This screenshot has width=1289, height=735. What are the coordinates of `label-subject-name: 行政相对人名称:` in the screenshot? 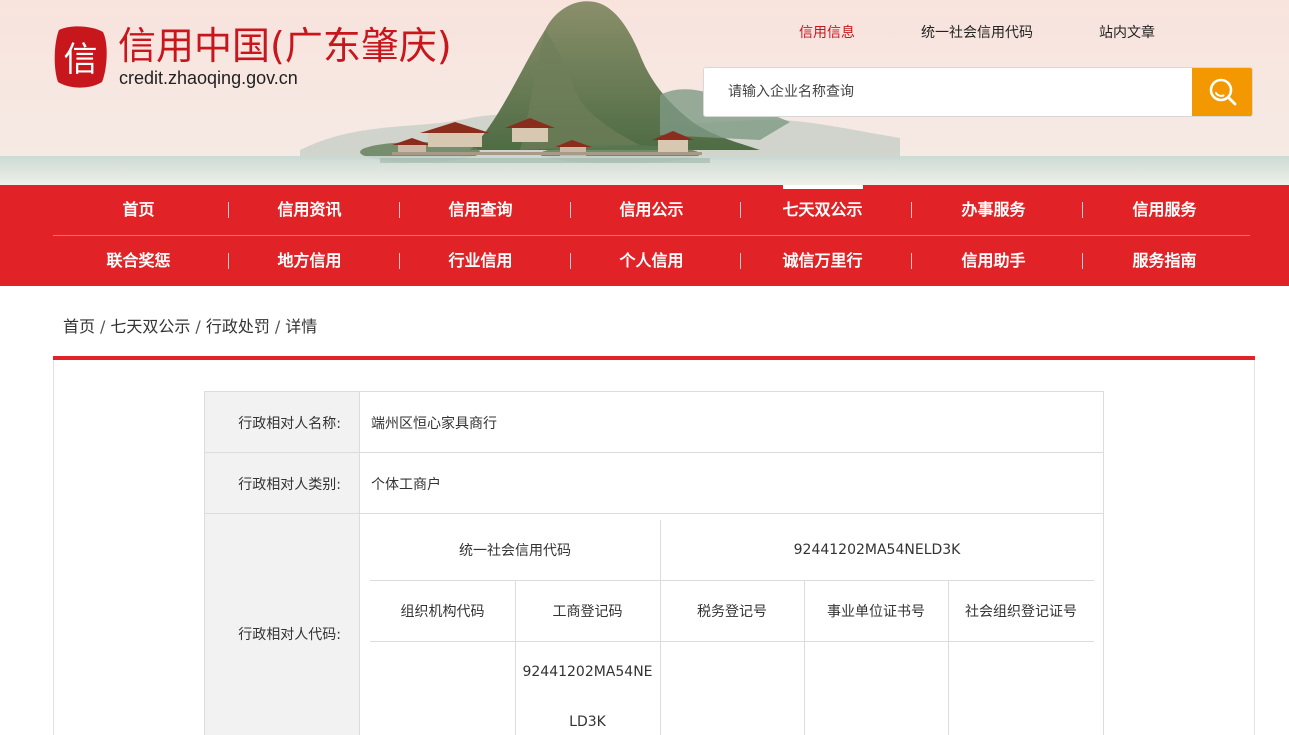 It's located at (282, 422).